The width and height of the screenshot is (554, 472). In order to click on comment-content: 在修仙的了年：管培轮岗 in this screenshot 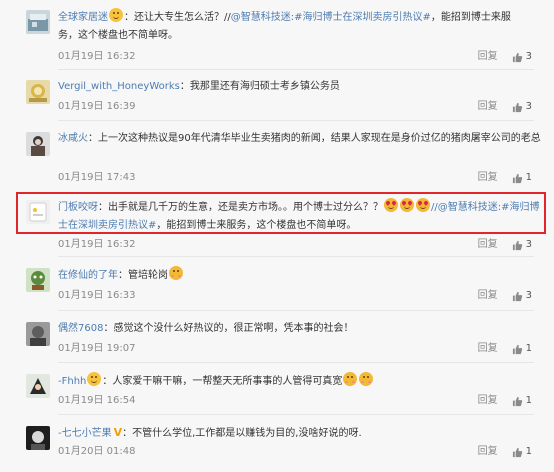, I will do `click(294, 275)`.